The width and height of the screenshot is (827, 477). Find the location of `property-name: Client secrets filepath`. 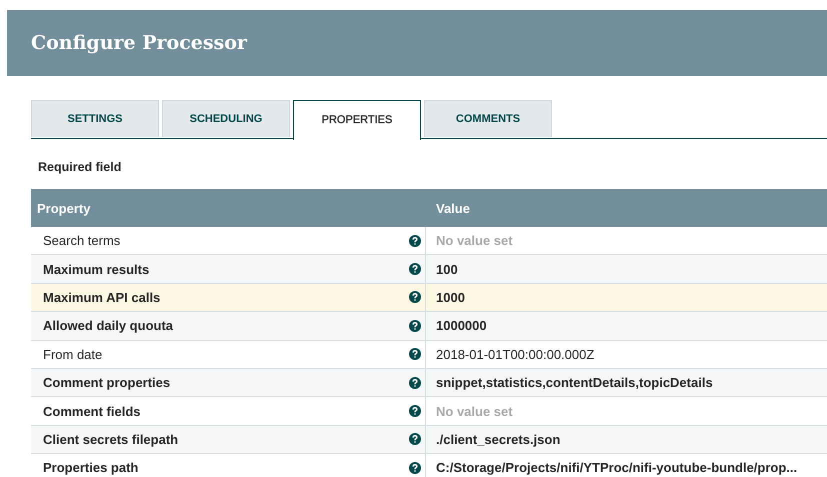

property-name: Client secrets filepath is located at coordinates (111, 439).